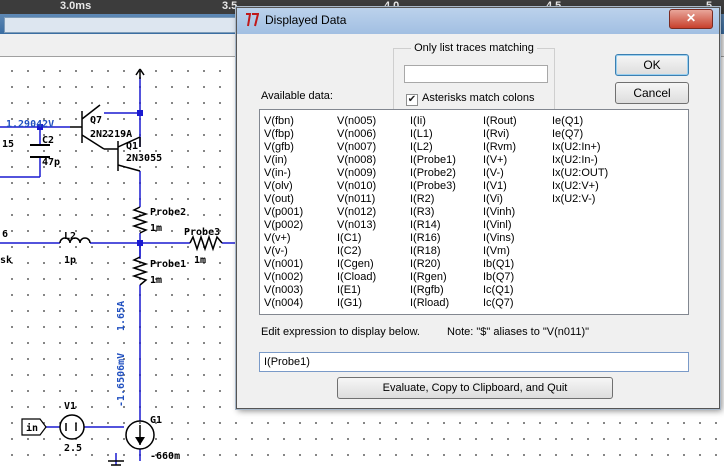  Describe the element at coordinates (476, 74) in the screenshot. I see `trace-filter-input` at that location.